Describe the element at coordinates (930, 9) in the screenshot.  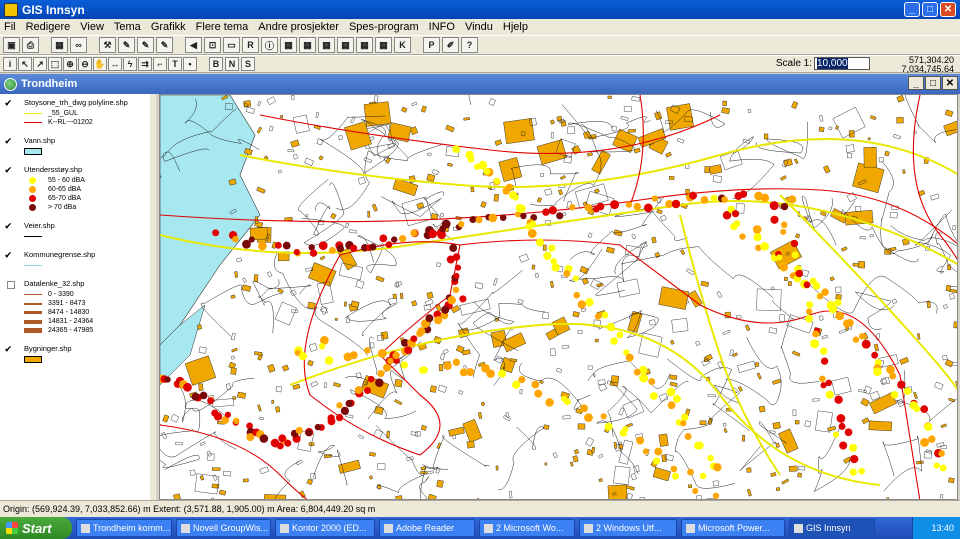
I see `maximize-button: □` at that location.